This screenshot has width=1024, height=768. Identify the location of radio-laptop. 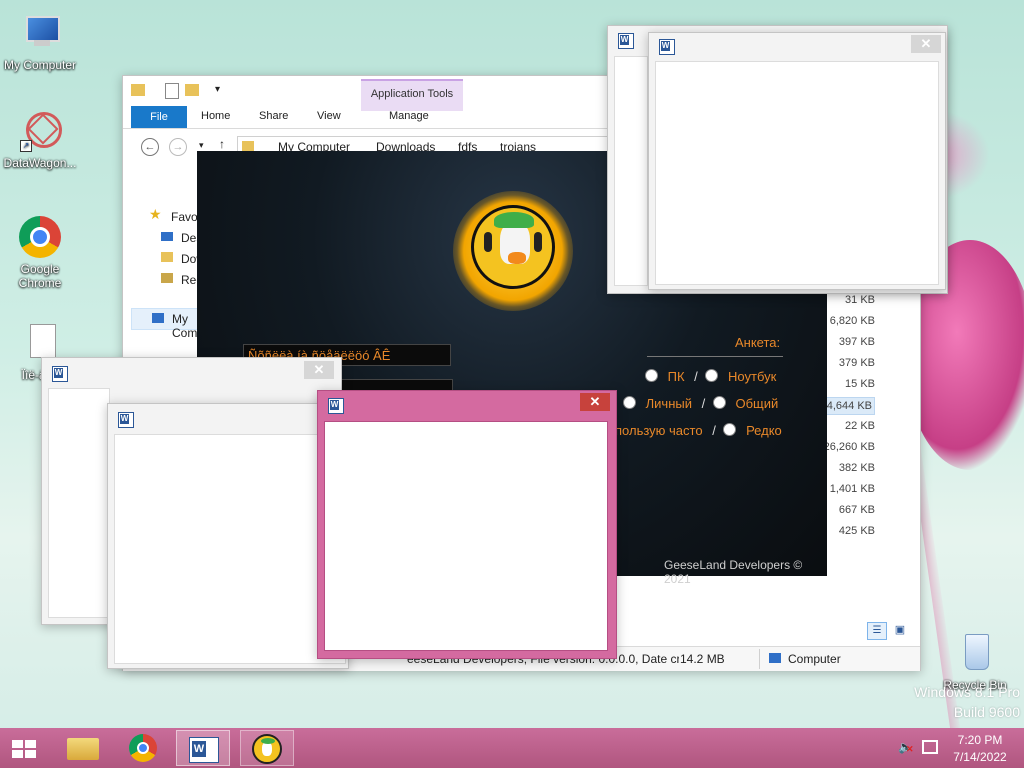
(712, 375).